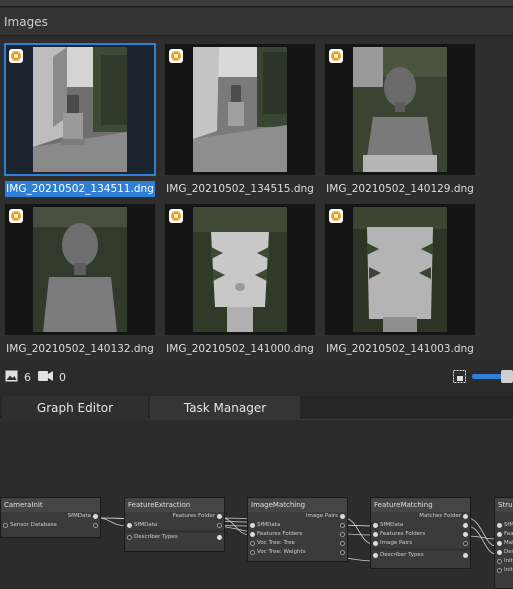 Image resolution: width=513 pixels, height=589 pixels. Describe the element at coordinates (256, 3) in the screenshot. I see `top-panel-edge` at that location.